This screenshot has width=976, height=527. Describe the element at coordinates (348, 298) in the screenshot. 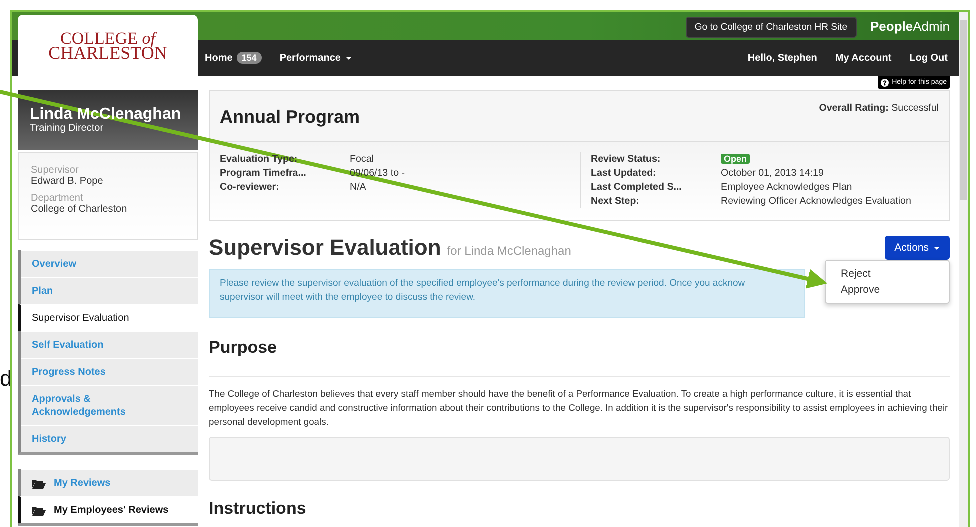

I see `alert-text: supervisor will meet with the employee to discuss the review.` at that location.